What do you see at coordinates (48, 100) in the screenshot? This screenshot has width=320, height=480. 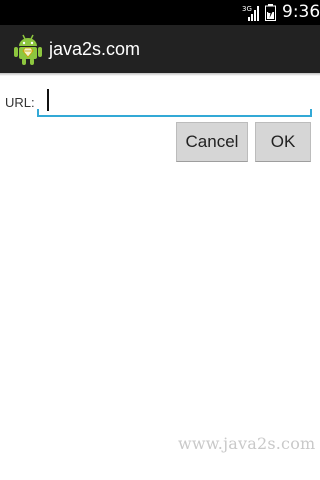 I see `text-cursor` at bounding box center [48, 100].